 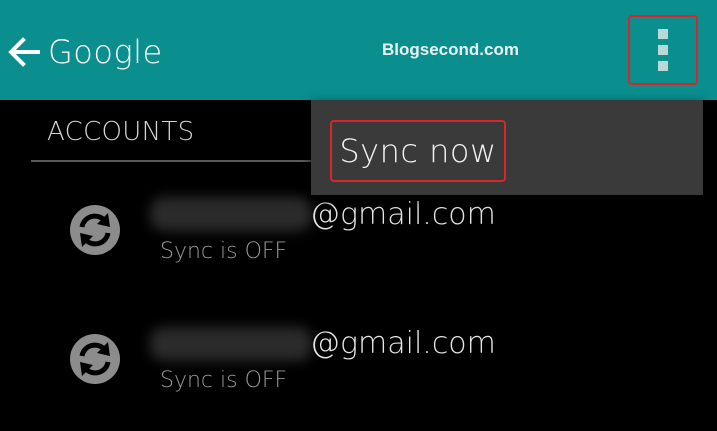 I want to click on overflow-menu-button, so click(x=663, y=50).